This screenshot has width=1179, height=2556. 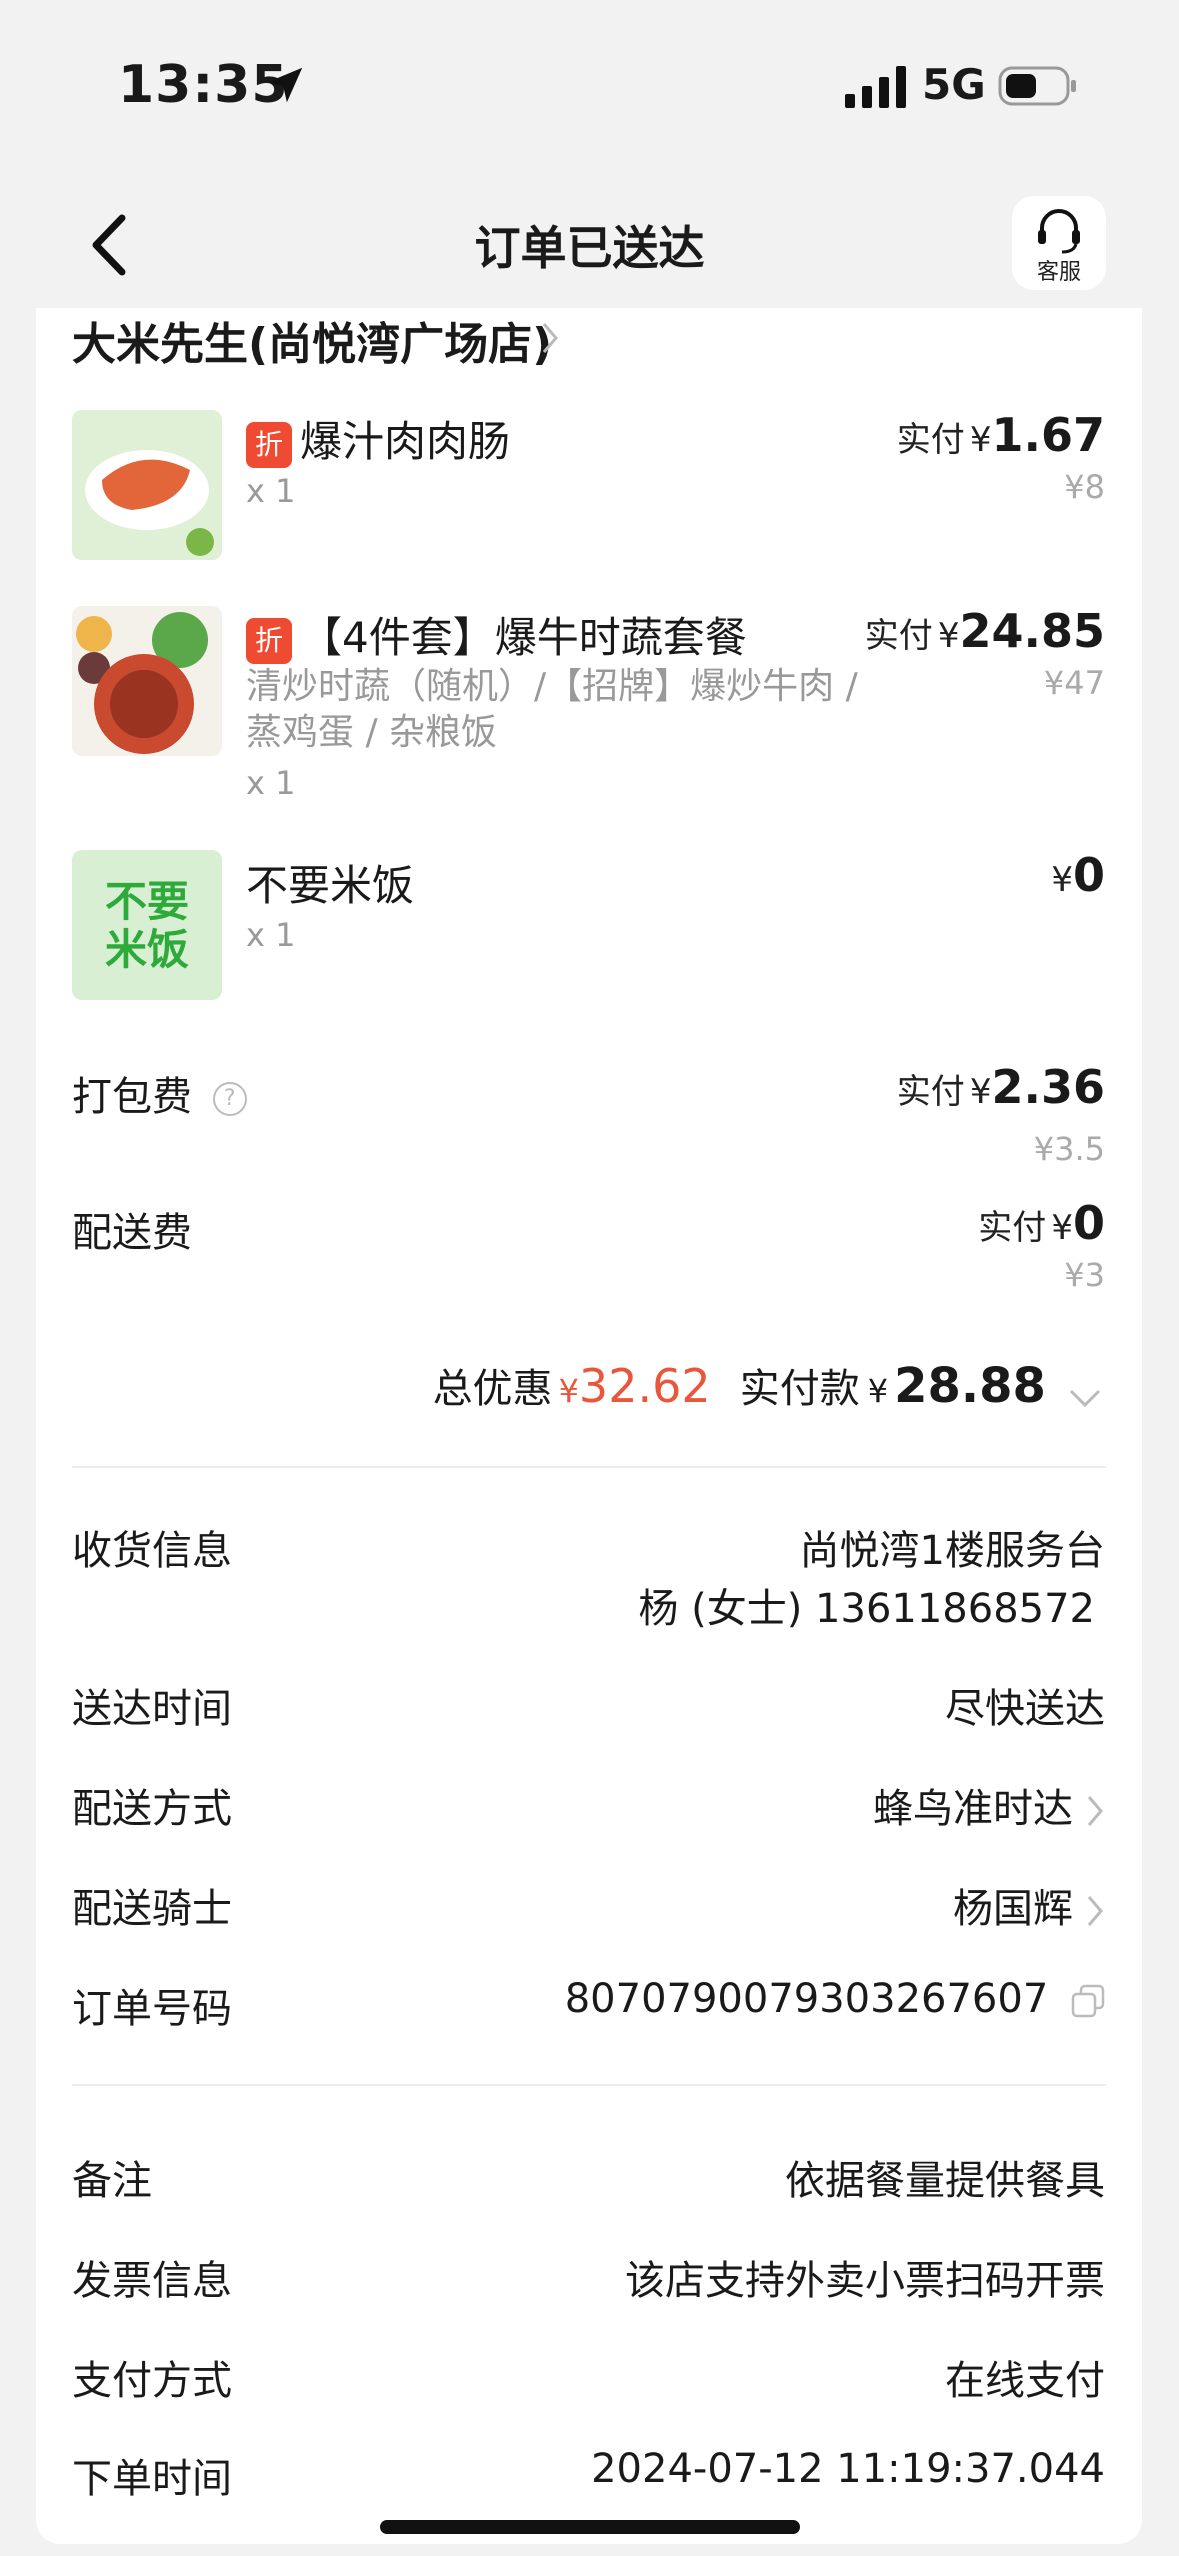 What do you see at coordinates (312, 340) in the screenshot?
I see `shop-name: 大米先生(尚悦湾广场店)` at bounding box center [312, 340].